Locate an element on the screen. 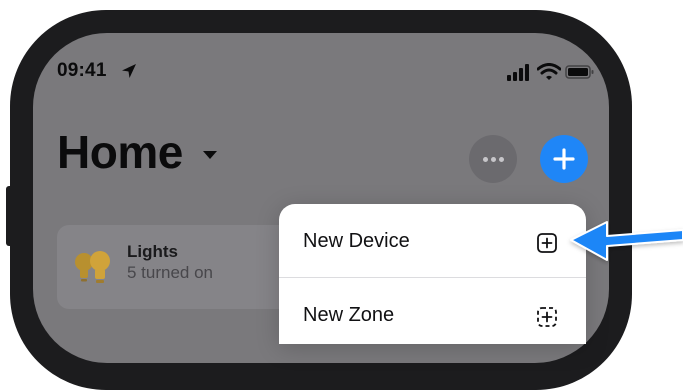  plus-square-icon is located at coordinates (547, 243).